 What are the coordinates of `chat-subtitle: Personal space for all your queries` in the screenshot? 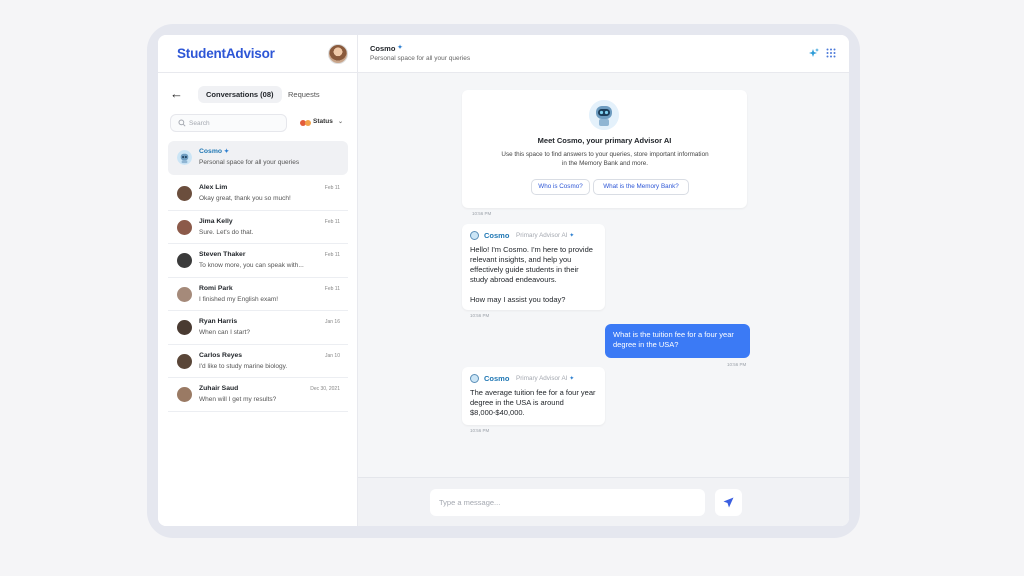 It's located at (420, 58).